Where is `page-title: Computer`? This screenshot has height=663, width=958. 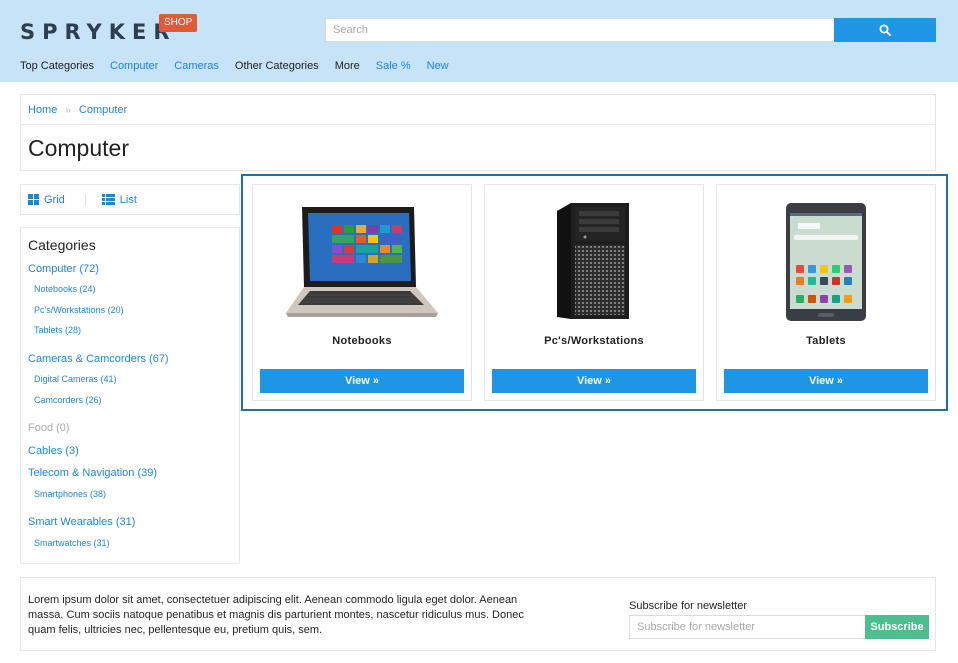
page-title: Computer is located at coordinates (78, 148).